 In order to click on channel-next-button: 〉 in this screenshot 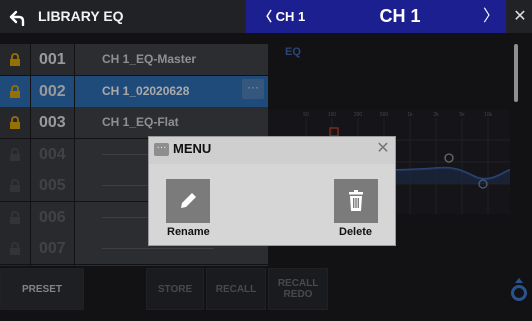, I will do `click(491, 16)`.